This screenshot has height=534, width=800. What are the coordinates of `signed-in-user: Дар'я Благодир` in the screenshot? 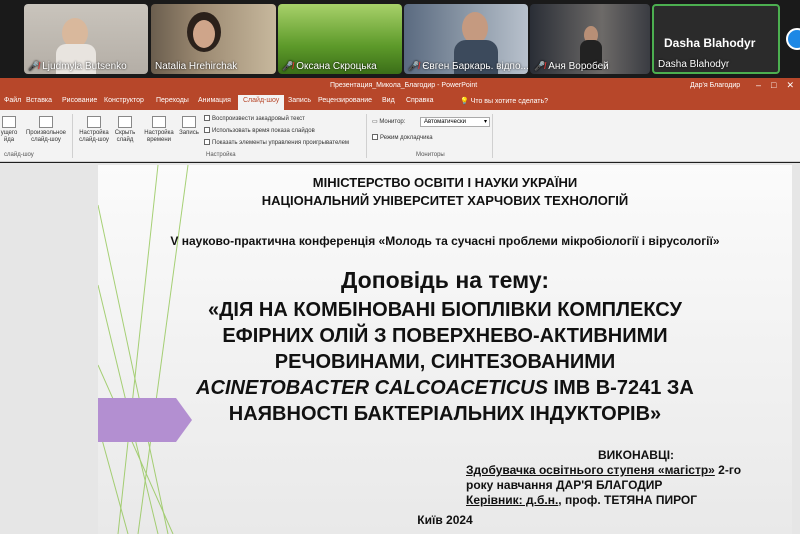 It's located at (715, 85).